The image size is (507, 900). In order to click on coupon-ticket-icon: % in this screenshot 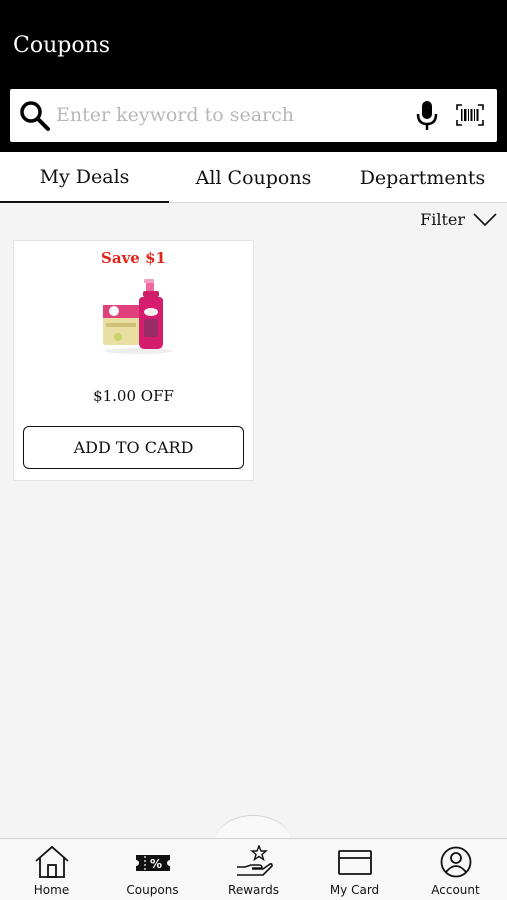, I will do `click(152, 863)`.